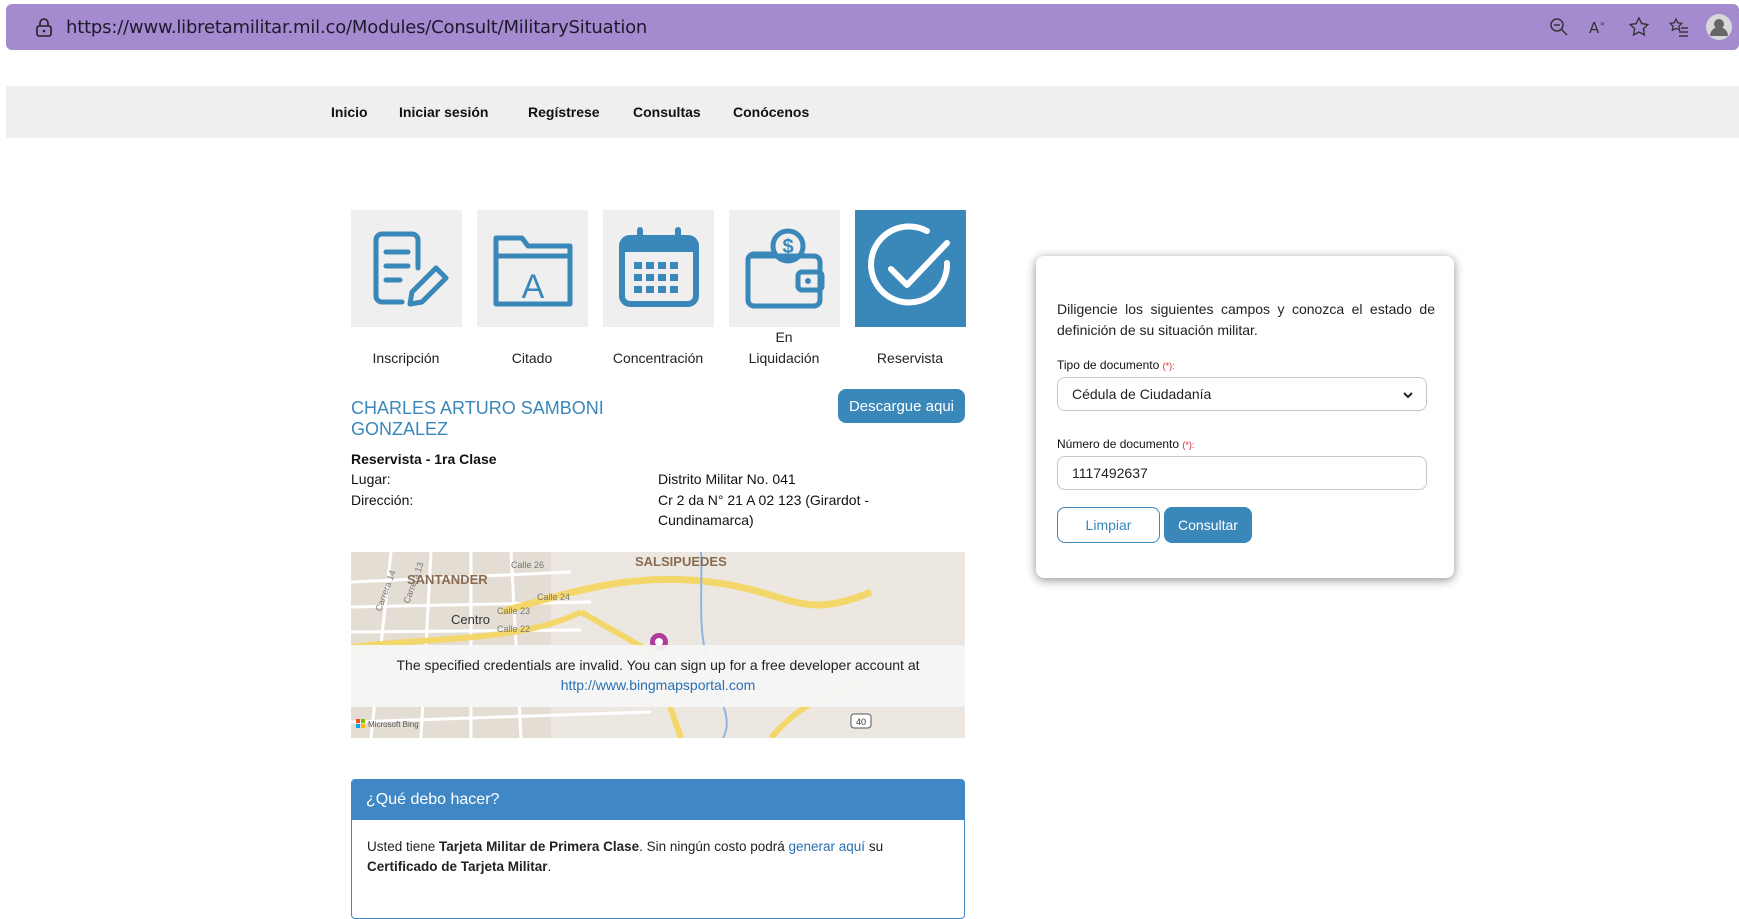  Describe the element at coordinates (658, 800) in the screenshot. I see `help-panel-title: ¿Qué debo hacer?` at that location.